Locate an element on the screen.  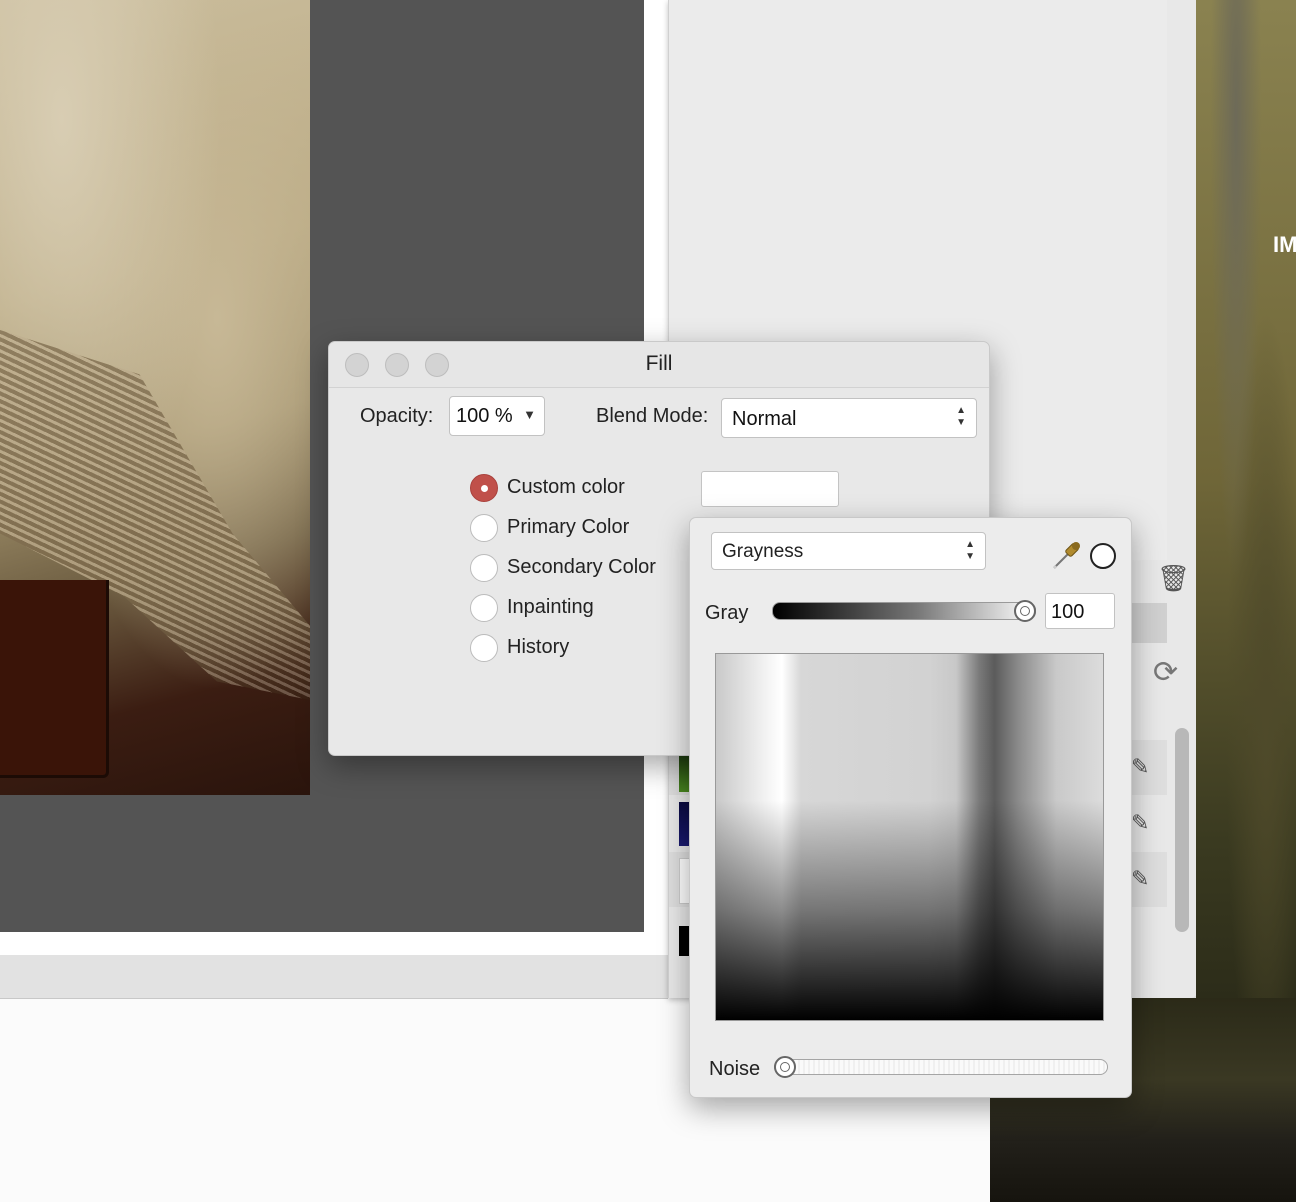
radio-label: Inpainting is located at coordinates (550, 607).